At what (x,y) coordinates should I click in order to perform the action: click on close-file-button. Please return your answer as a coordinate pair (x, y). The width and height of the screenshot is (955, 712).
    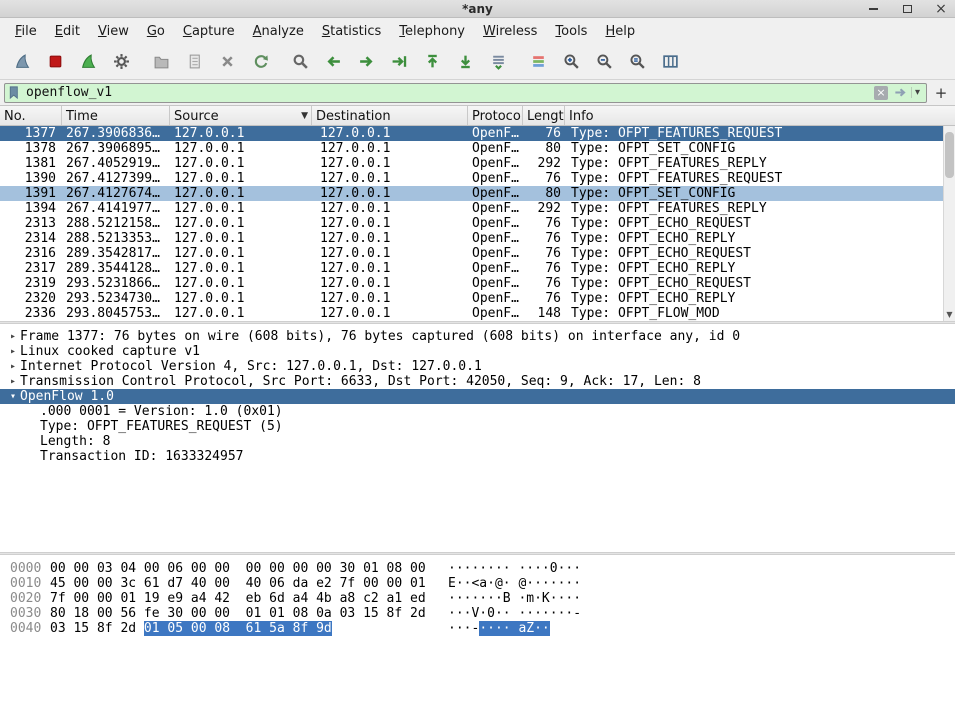
    Looking at the image, I should click on (227, 62).